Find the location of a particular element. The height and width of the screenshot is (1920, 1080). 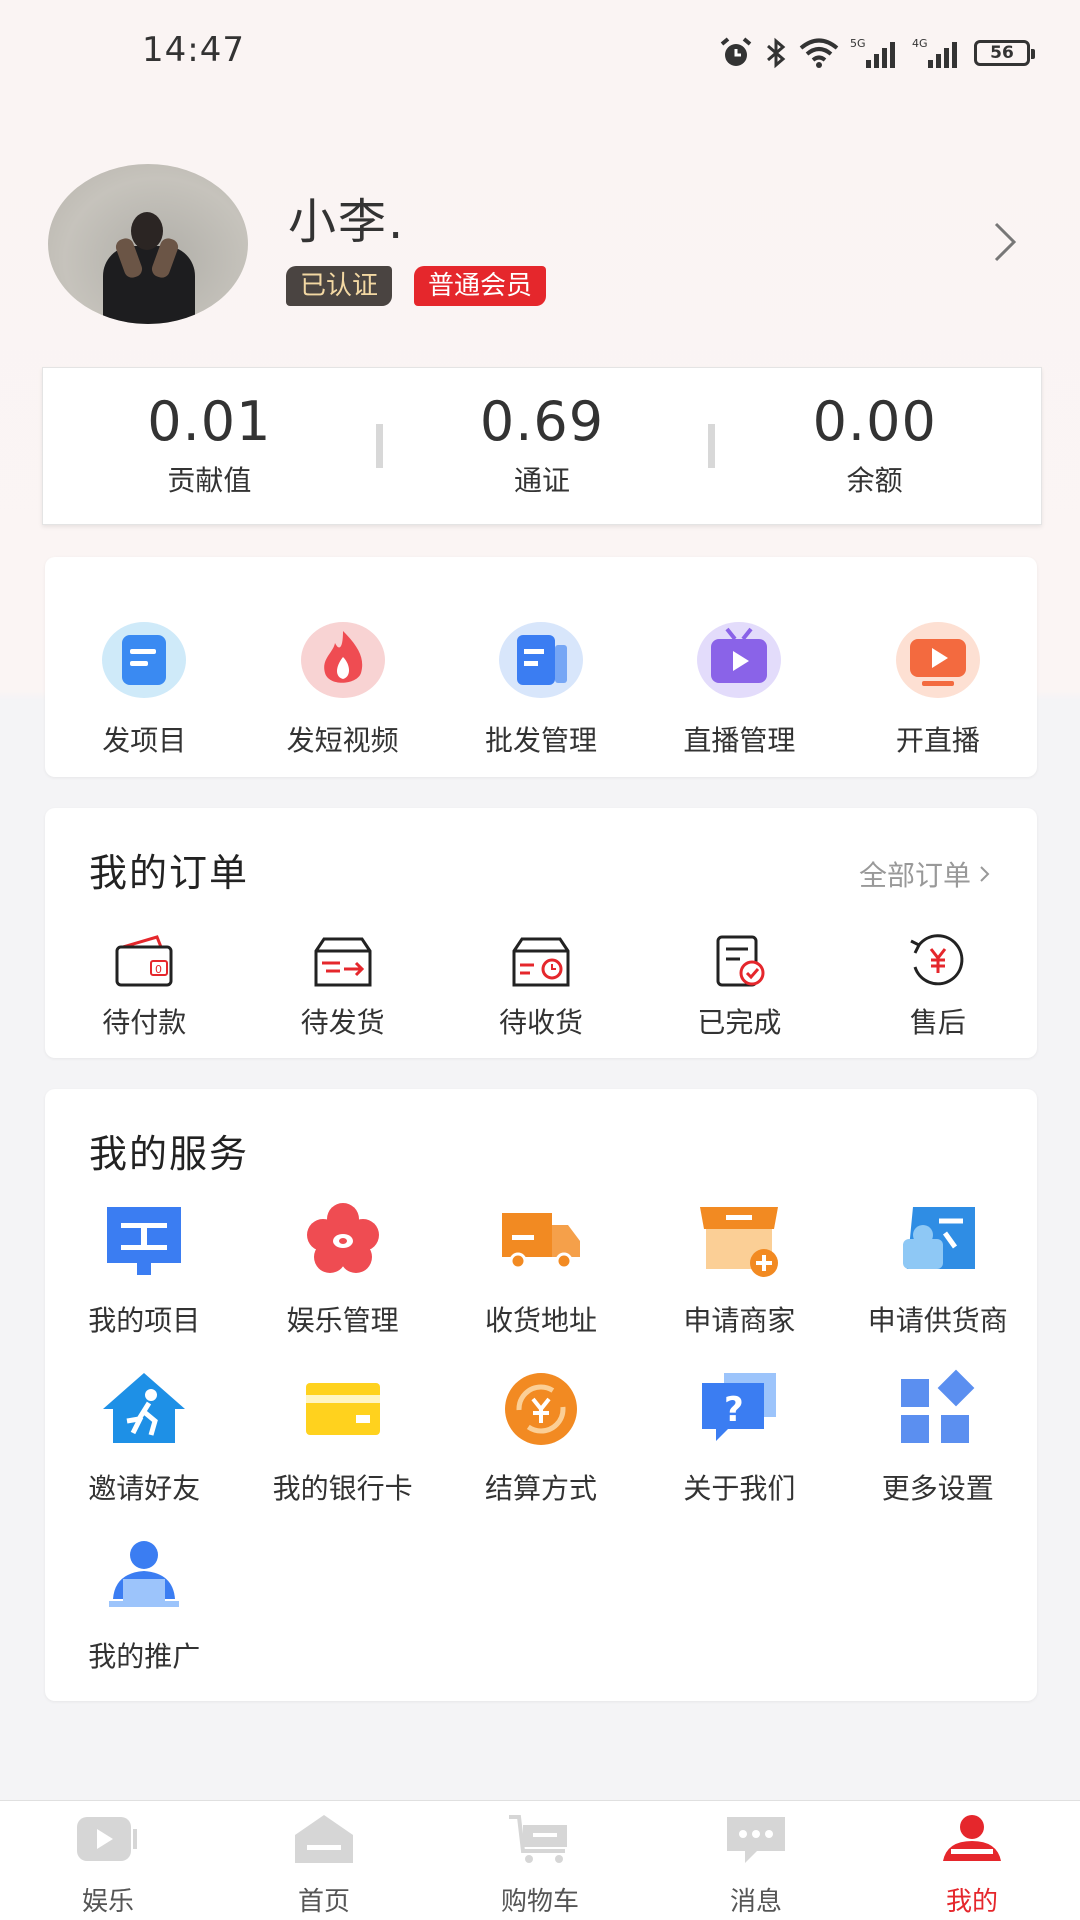

wholesale-icon is located at coordinates (541, 660).